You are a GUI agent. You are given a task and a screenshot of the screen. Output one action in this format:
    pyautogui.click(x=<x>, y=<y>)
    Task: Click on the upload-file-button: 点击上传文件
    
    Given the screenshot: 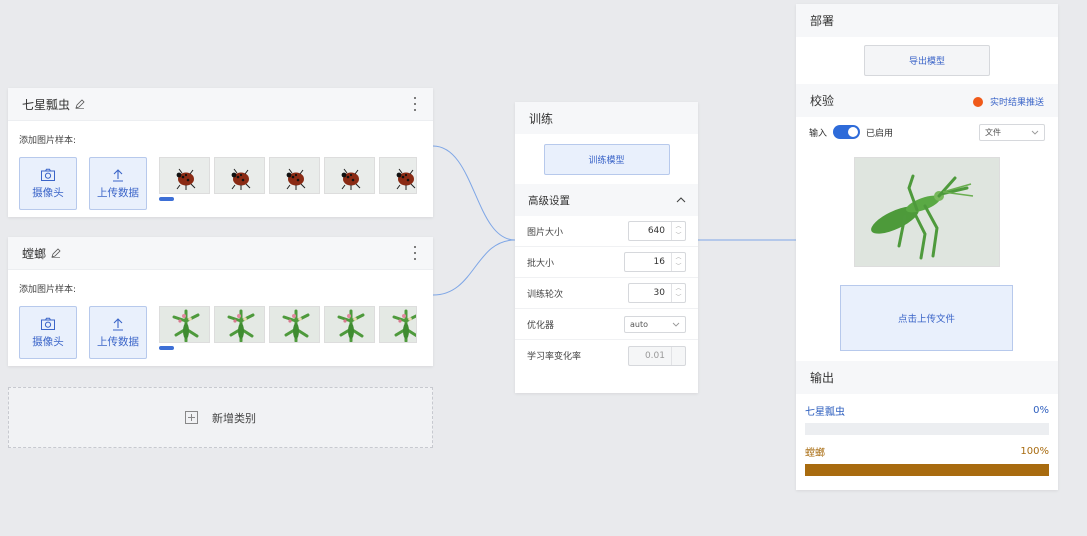 What is the action you would take?
    pyautogui.click(x=926, y=318)
    